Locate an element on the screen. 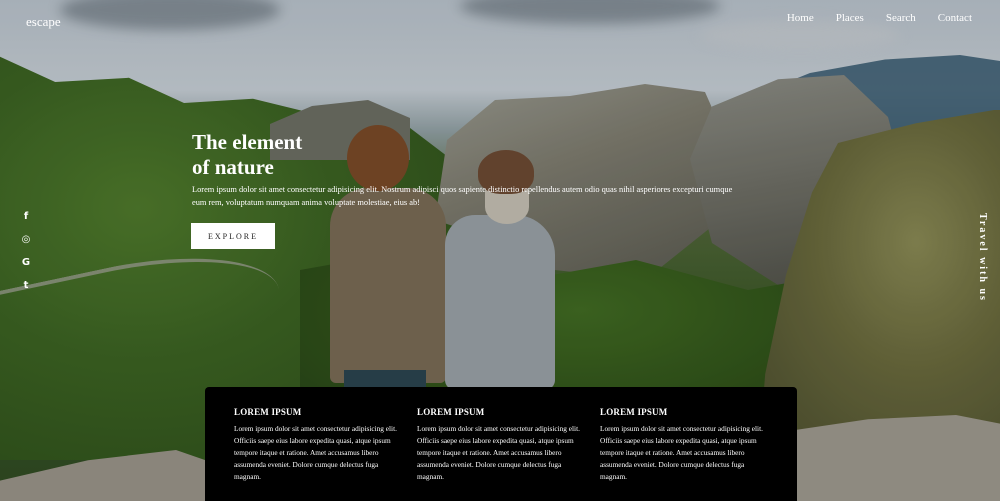 This screenshot has height=501, width=1000. hero-title-line-1: The element is located at coordinates (247, 142).